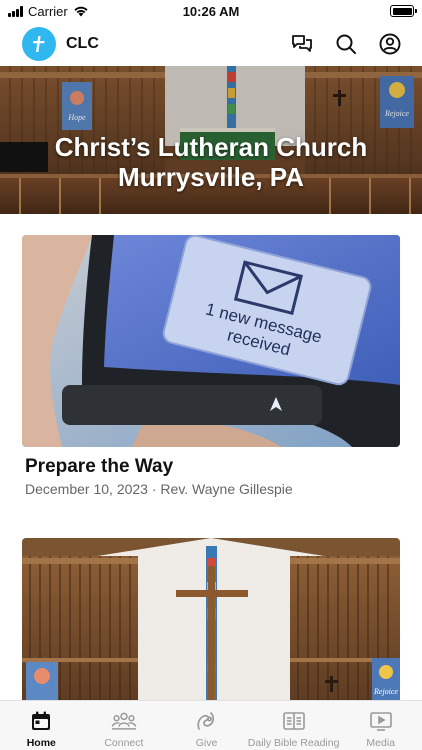 This screenshot has width=422, height=750. What do you see at coordinates (81, 11) in the screenshot?
I see `wifi-icon` at bounding box center [81, 11].